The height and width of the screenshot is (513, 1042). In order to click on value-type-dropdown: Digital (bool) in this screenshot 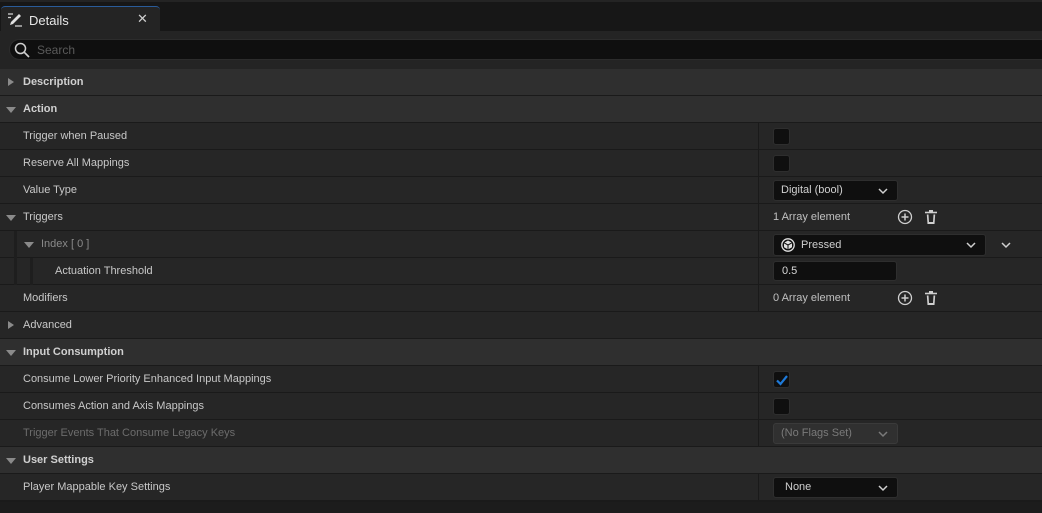, I will do `click(835, 190)`.